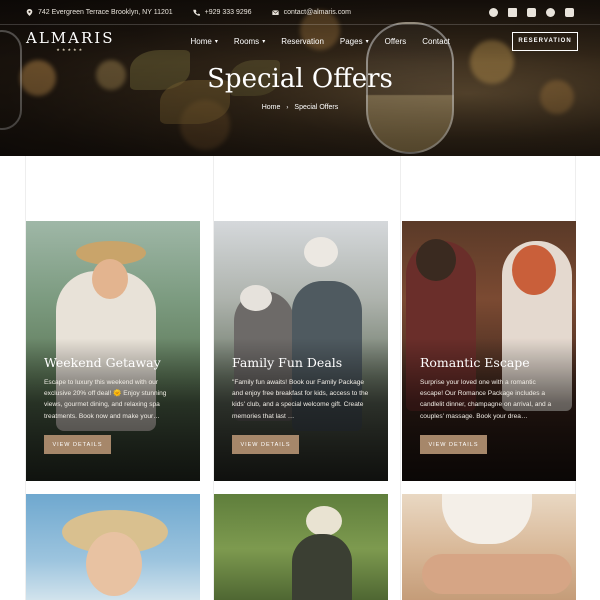  What do you see at coordinates (201, 41) in the screenshot?
I see `nav-item-label: Home` at bounding box center [201, 41].